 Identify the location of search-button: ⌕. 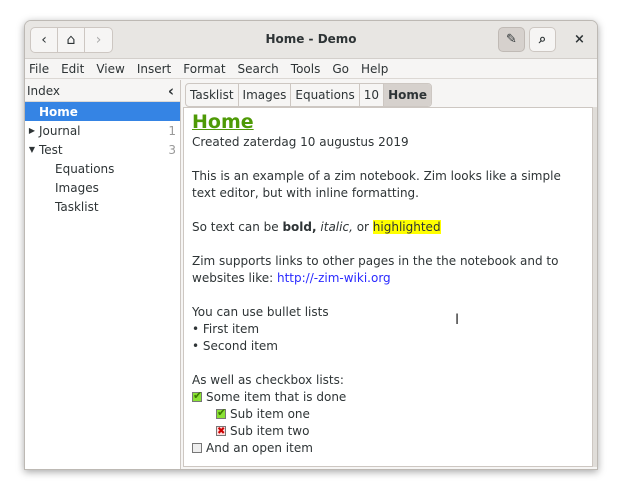
(542, 39).